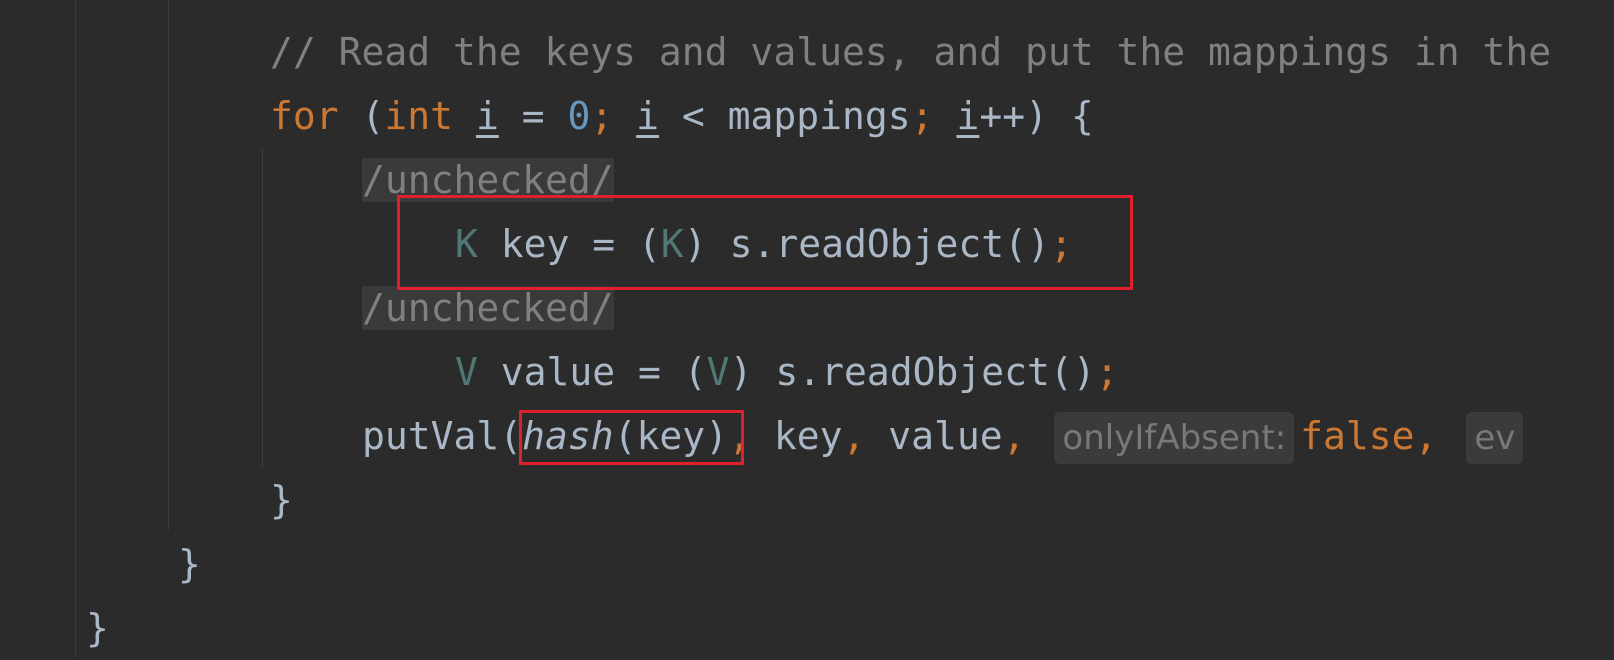 This screenshot has height=660, width=1614. I want to click on parameter-hint: ev, so click(1495, 438).